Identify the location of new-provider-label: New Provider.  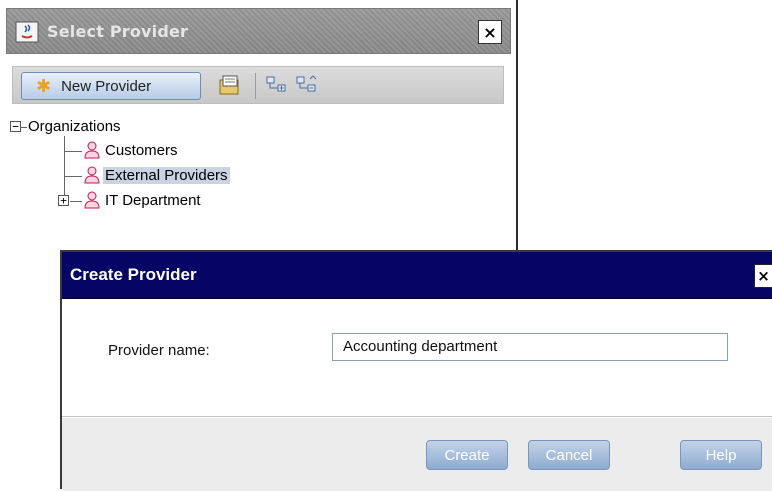
(106, 86).